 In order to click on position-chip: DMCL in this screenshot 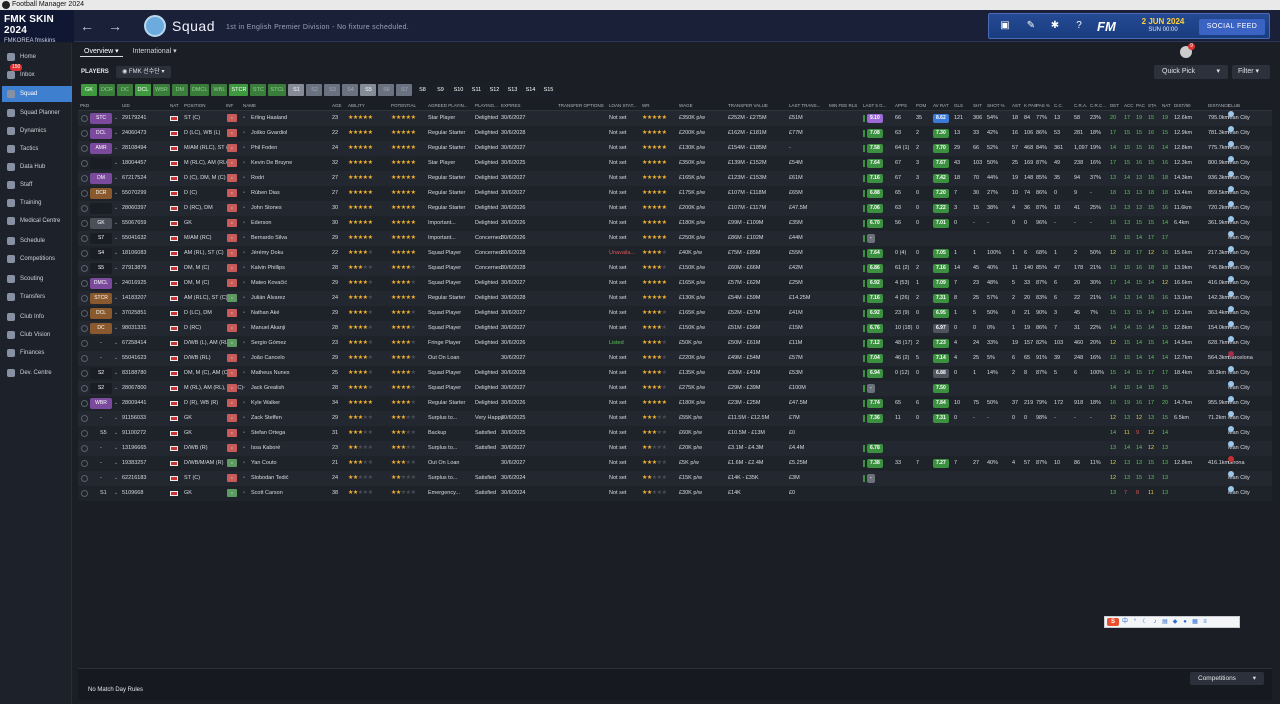, I will do `click(199, 90)`.